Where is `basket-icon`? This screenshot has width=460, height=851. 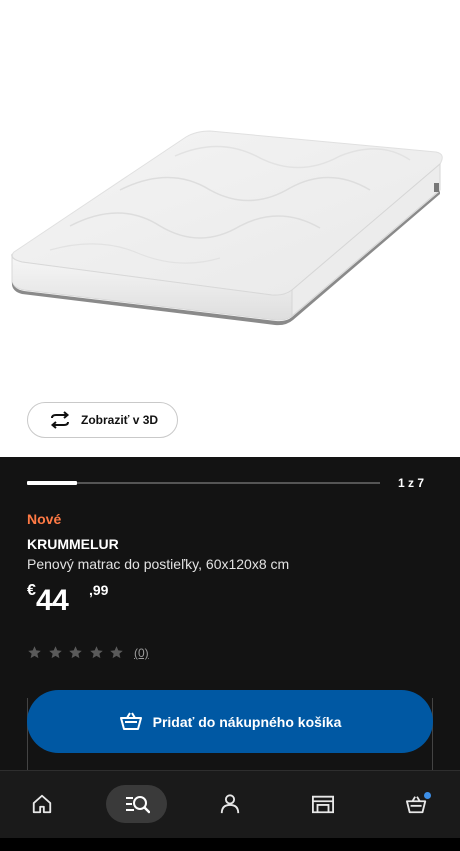
basket-icon is located at coordinates (131, 722).